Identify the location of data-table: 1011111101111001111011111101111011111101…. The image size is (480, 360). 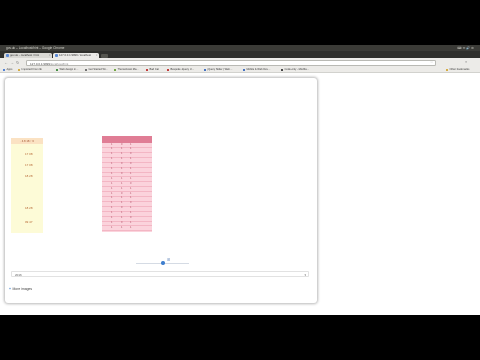
(127, 183).